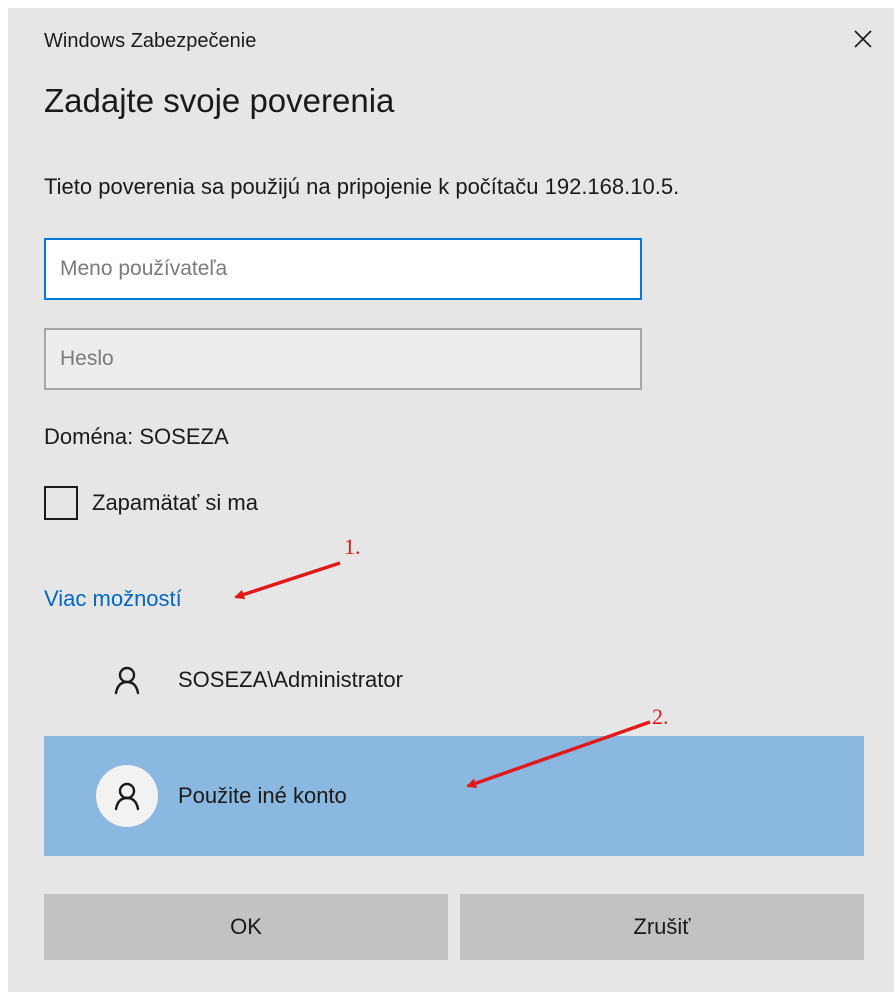 The width and height of the screenshot is (894, 992). I want to click on checkbox-box, so click(61, 503).